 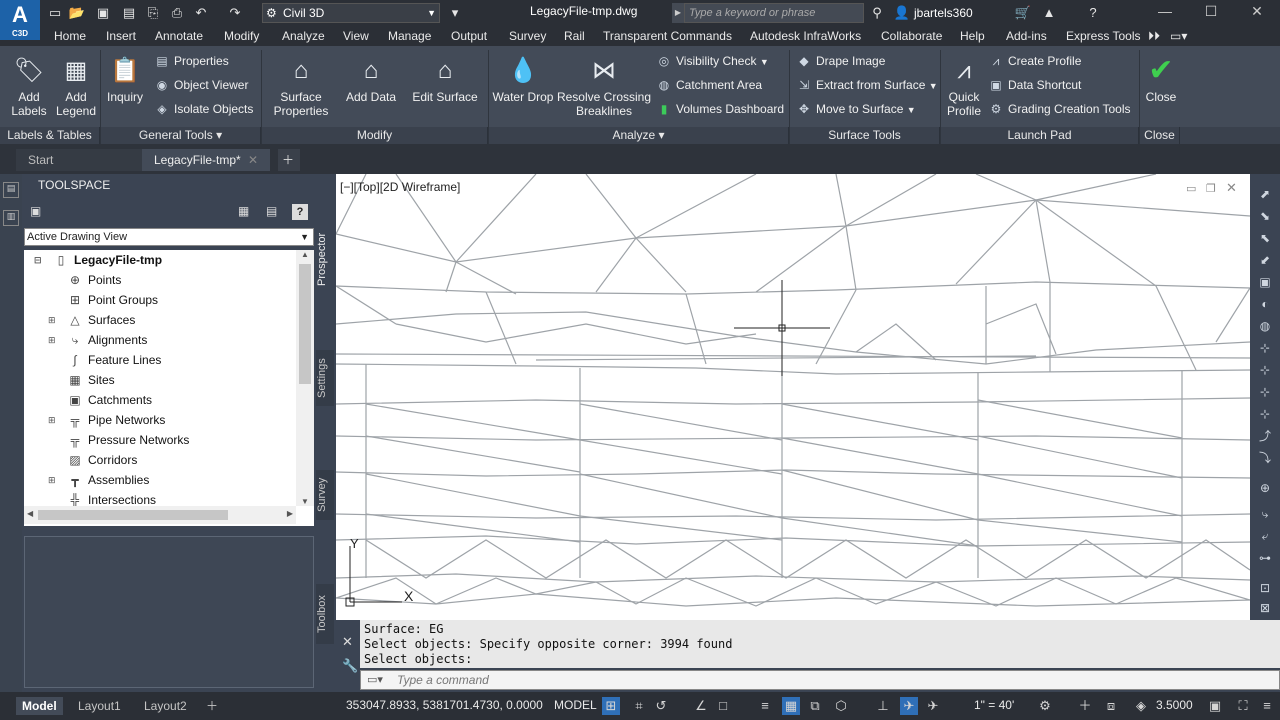 What do you see at coordinates (351, 13) in the screenshot?
I see `workspace-select: ⚙ Civil 3D ▼` at bounding box center [351, 13].